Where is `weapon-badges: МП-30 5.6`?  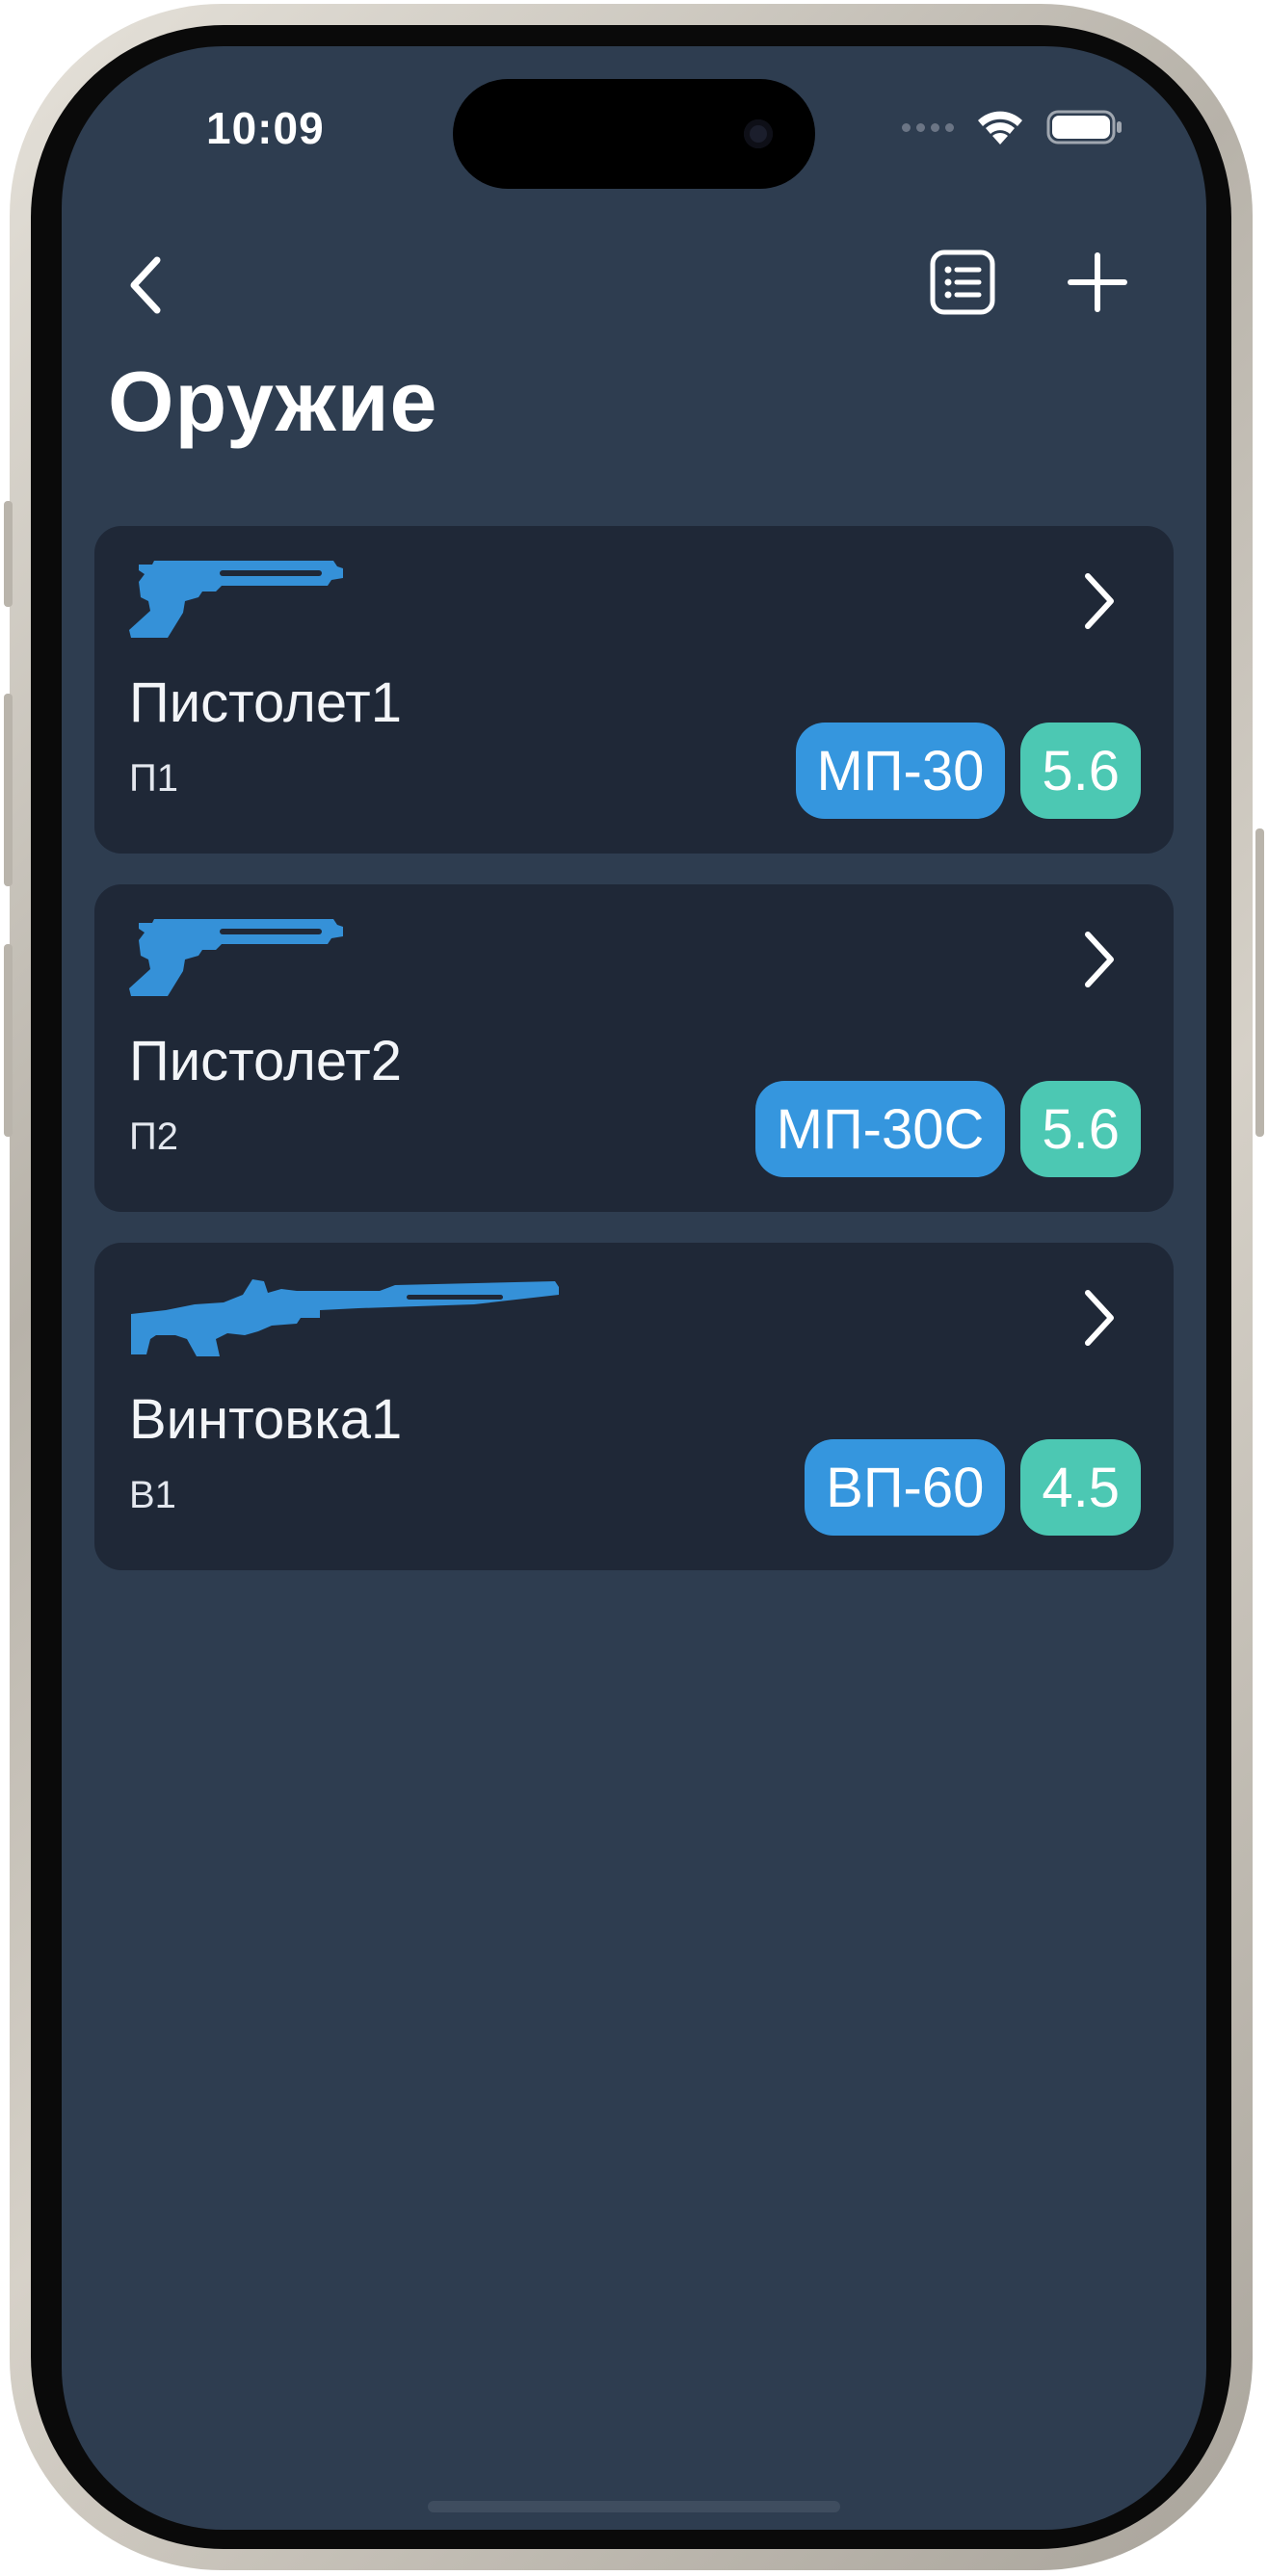
weapon-badges: МП-30 5.6 is located at coordinates (968, 771).